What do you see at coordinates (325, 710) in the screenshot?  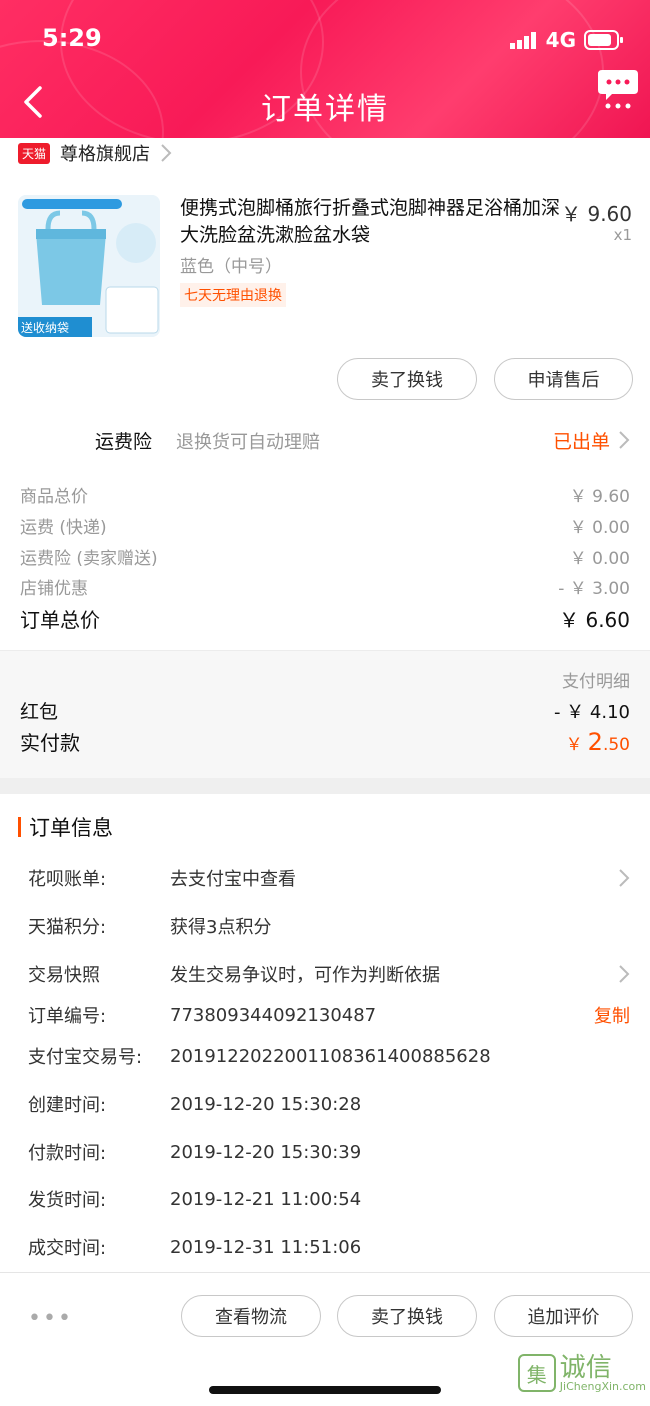 I see `redpacket-row: 红包 - ￥ 4.10` at bounding box center [325, 710].